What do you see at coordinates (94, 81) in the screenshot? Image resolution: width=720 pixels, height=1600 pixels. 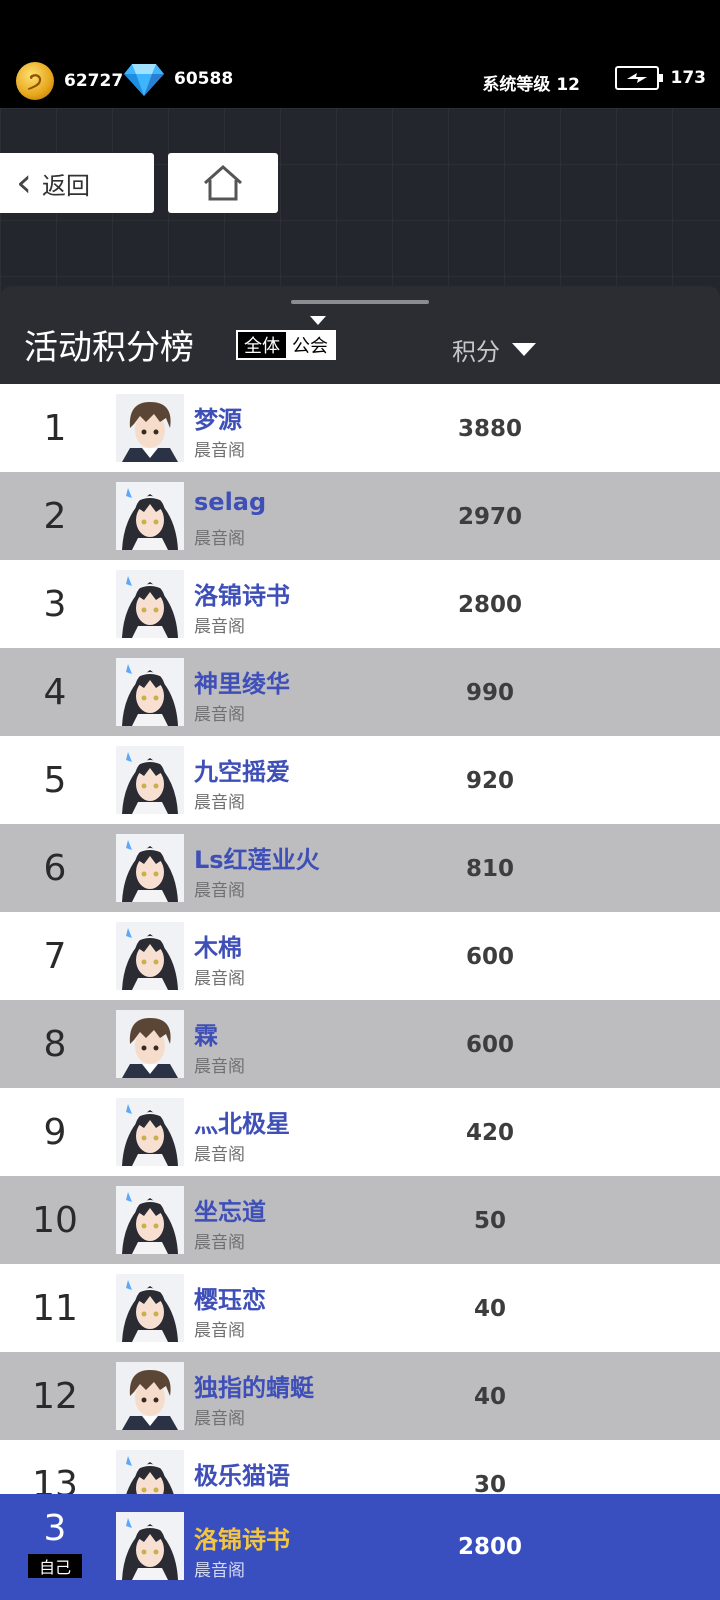 I see `coin-amount: 62727` at bounding box center [94, 81].